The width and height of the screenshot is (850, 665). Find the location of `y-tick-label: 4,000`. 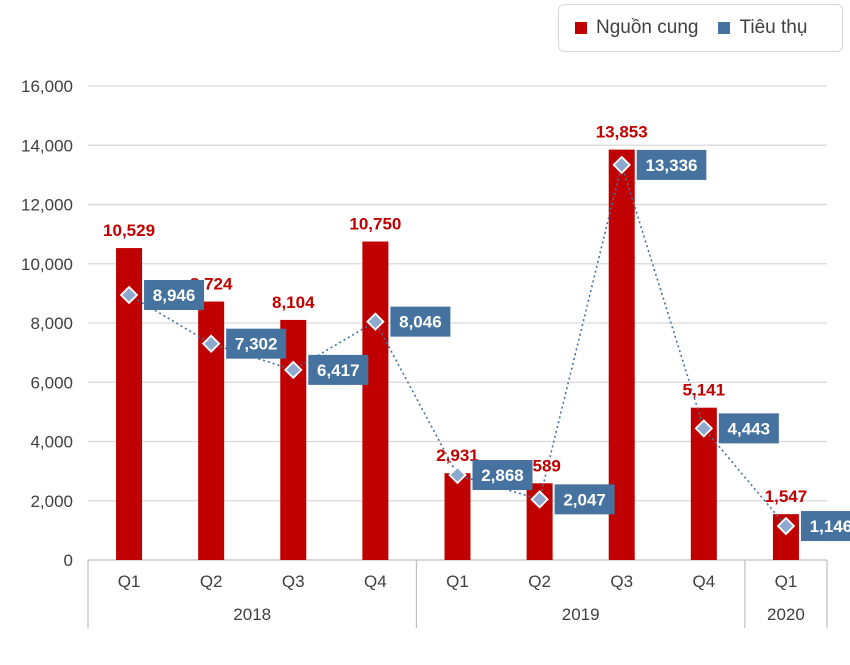

y-tick-label: 4,000 is located at coordinates (51, 442).